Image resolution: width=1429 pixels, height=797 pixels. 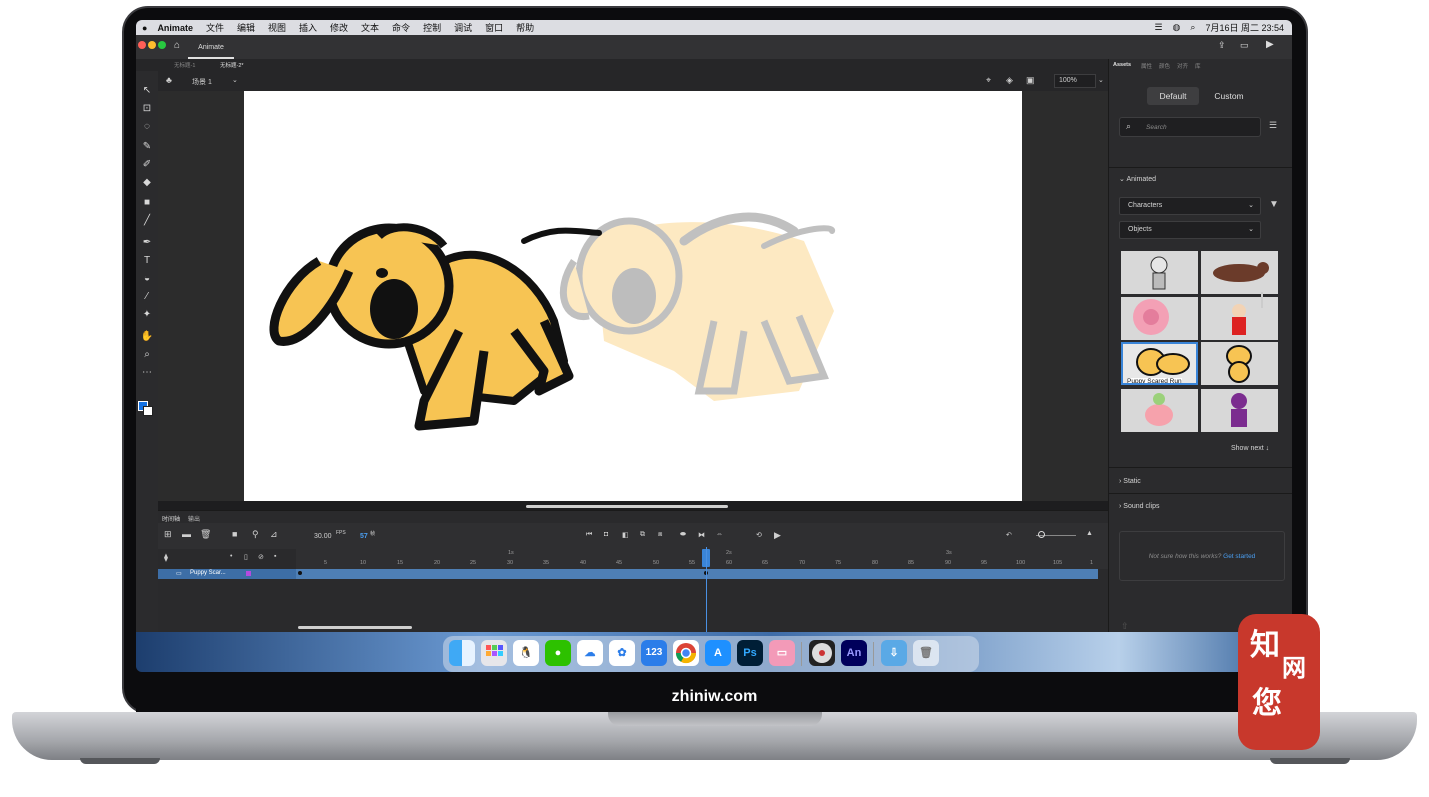 I want to click on downloads-icon: ⇩, so click(x=894, y=653).